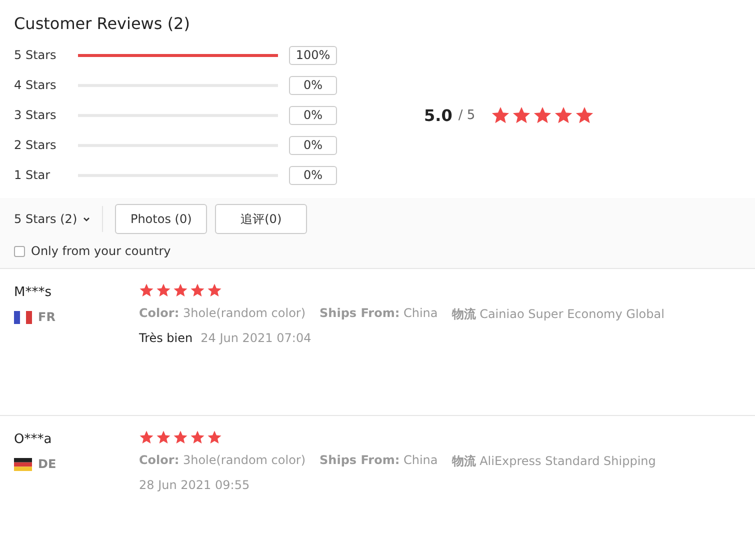 Image resolution: width=755 pixels, height=533 pixels. Describe the element at coordinates (33, 292) in the screenshot. I see `reviewer-name: M***s` at that location.